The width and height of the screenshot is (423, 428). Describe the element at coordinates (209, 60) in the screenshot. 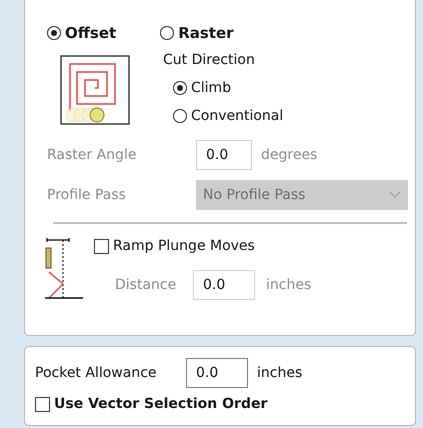

I see `section-label: Cut Direction` at that location.